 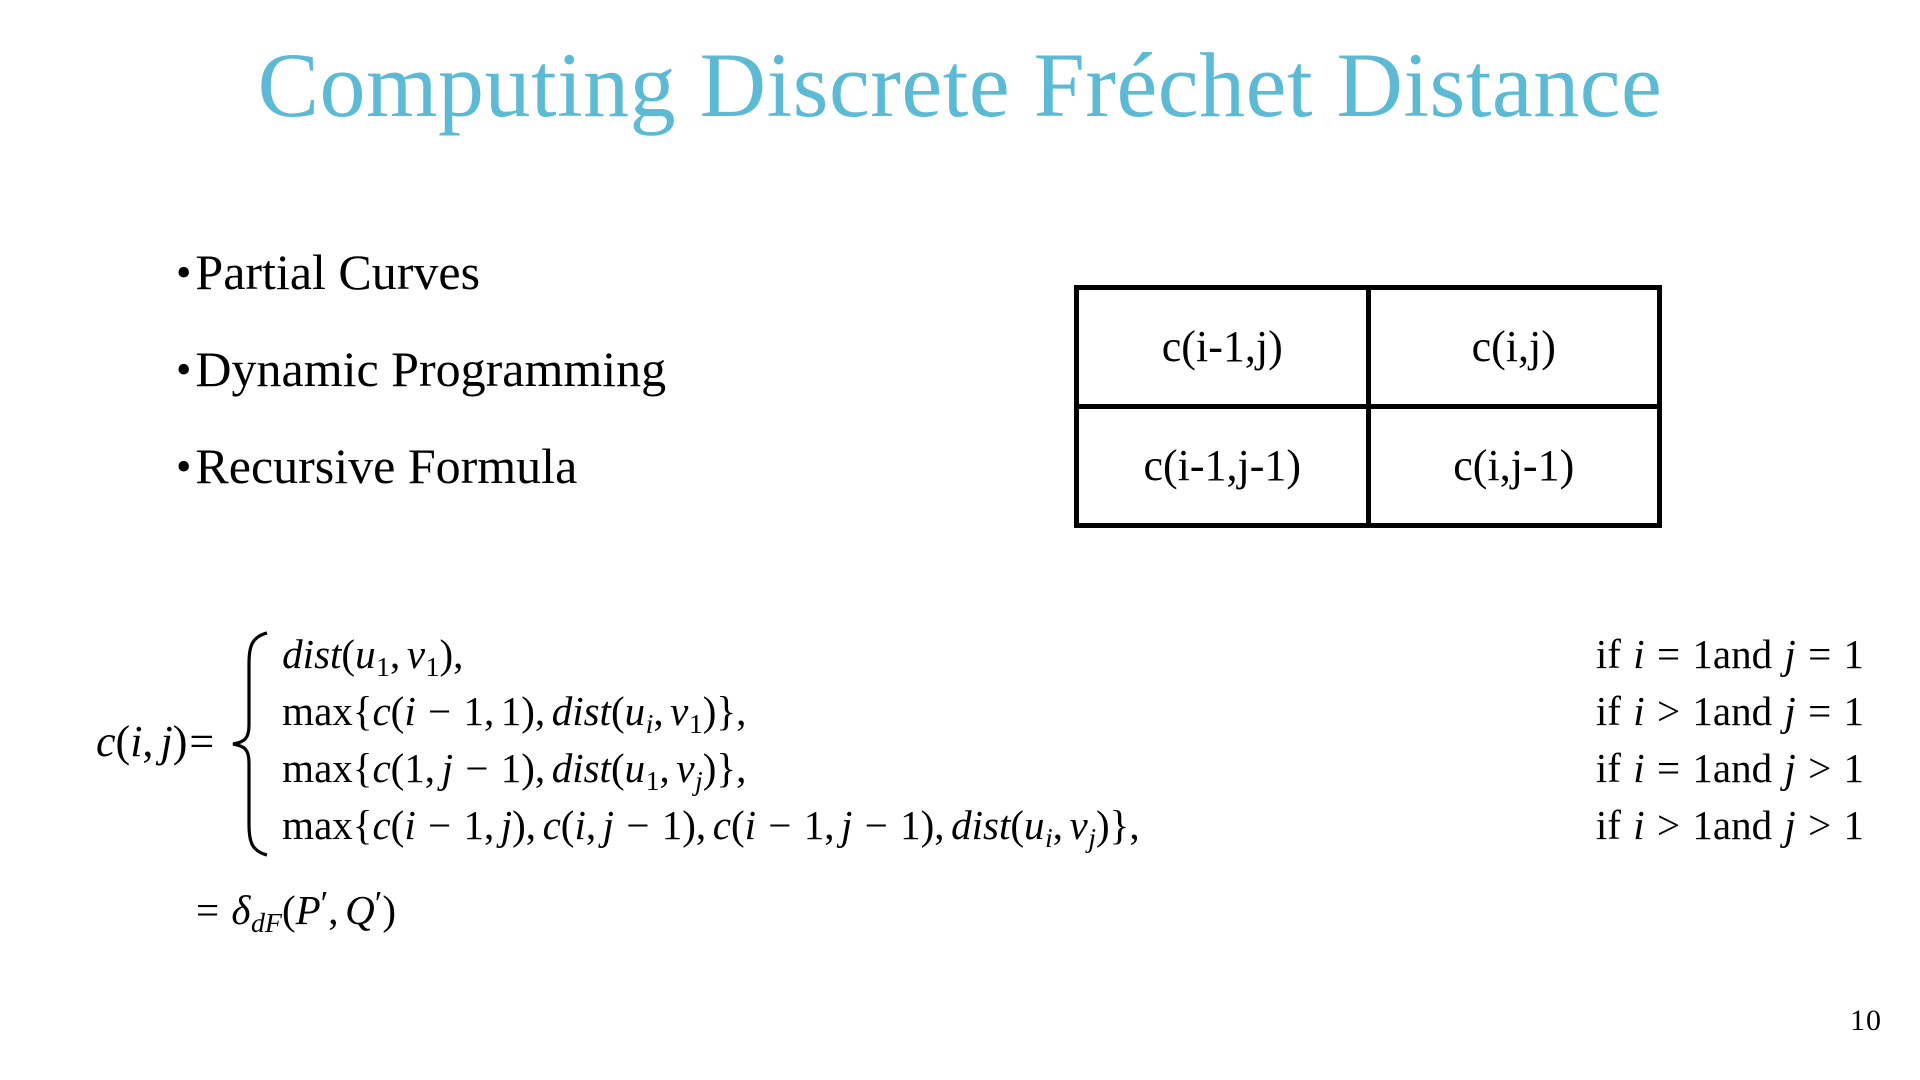 What do you see at coordinates (1513, 347) in the screenshot?
I see `table-cell-c-i-j: c(i,j)` at bounding box center [1513, 347].